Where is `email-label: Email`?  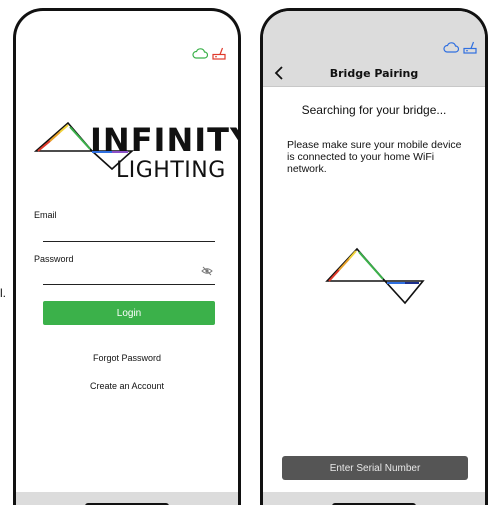
email-label: Email is located at coordinates (45, 215).